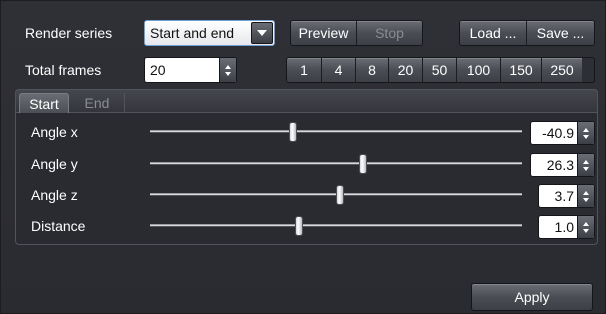 This screenshot has height=314, width=606. I want to click on frame-preset-button: 8, so click(372, 70).